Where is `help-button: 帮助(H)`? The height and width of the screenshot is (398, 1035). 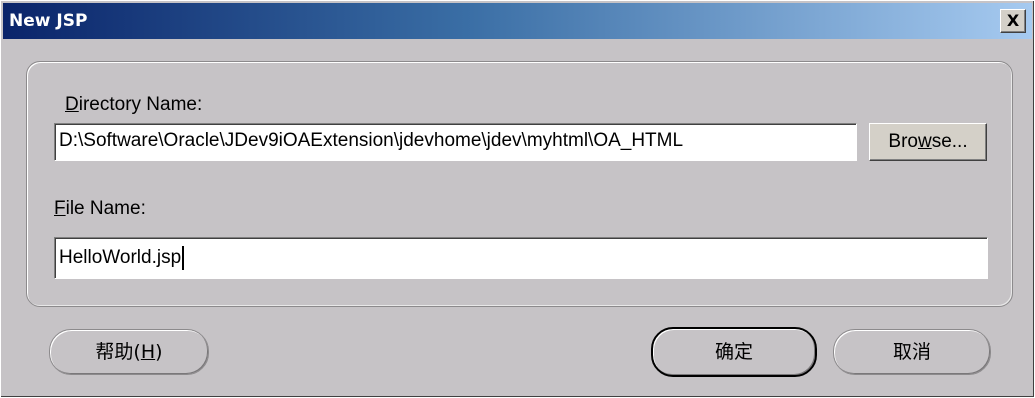
help-button: 帮助(H) is located at coordinates (129, 352).